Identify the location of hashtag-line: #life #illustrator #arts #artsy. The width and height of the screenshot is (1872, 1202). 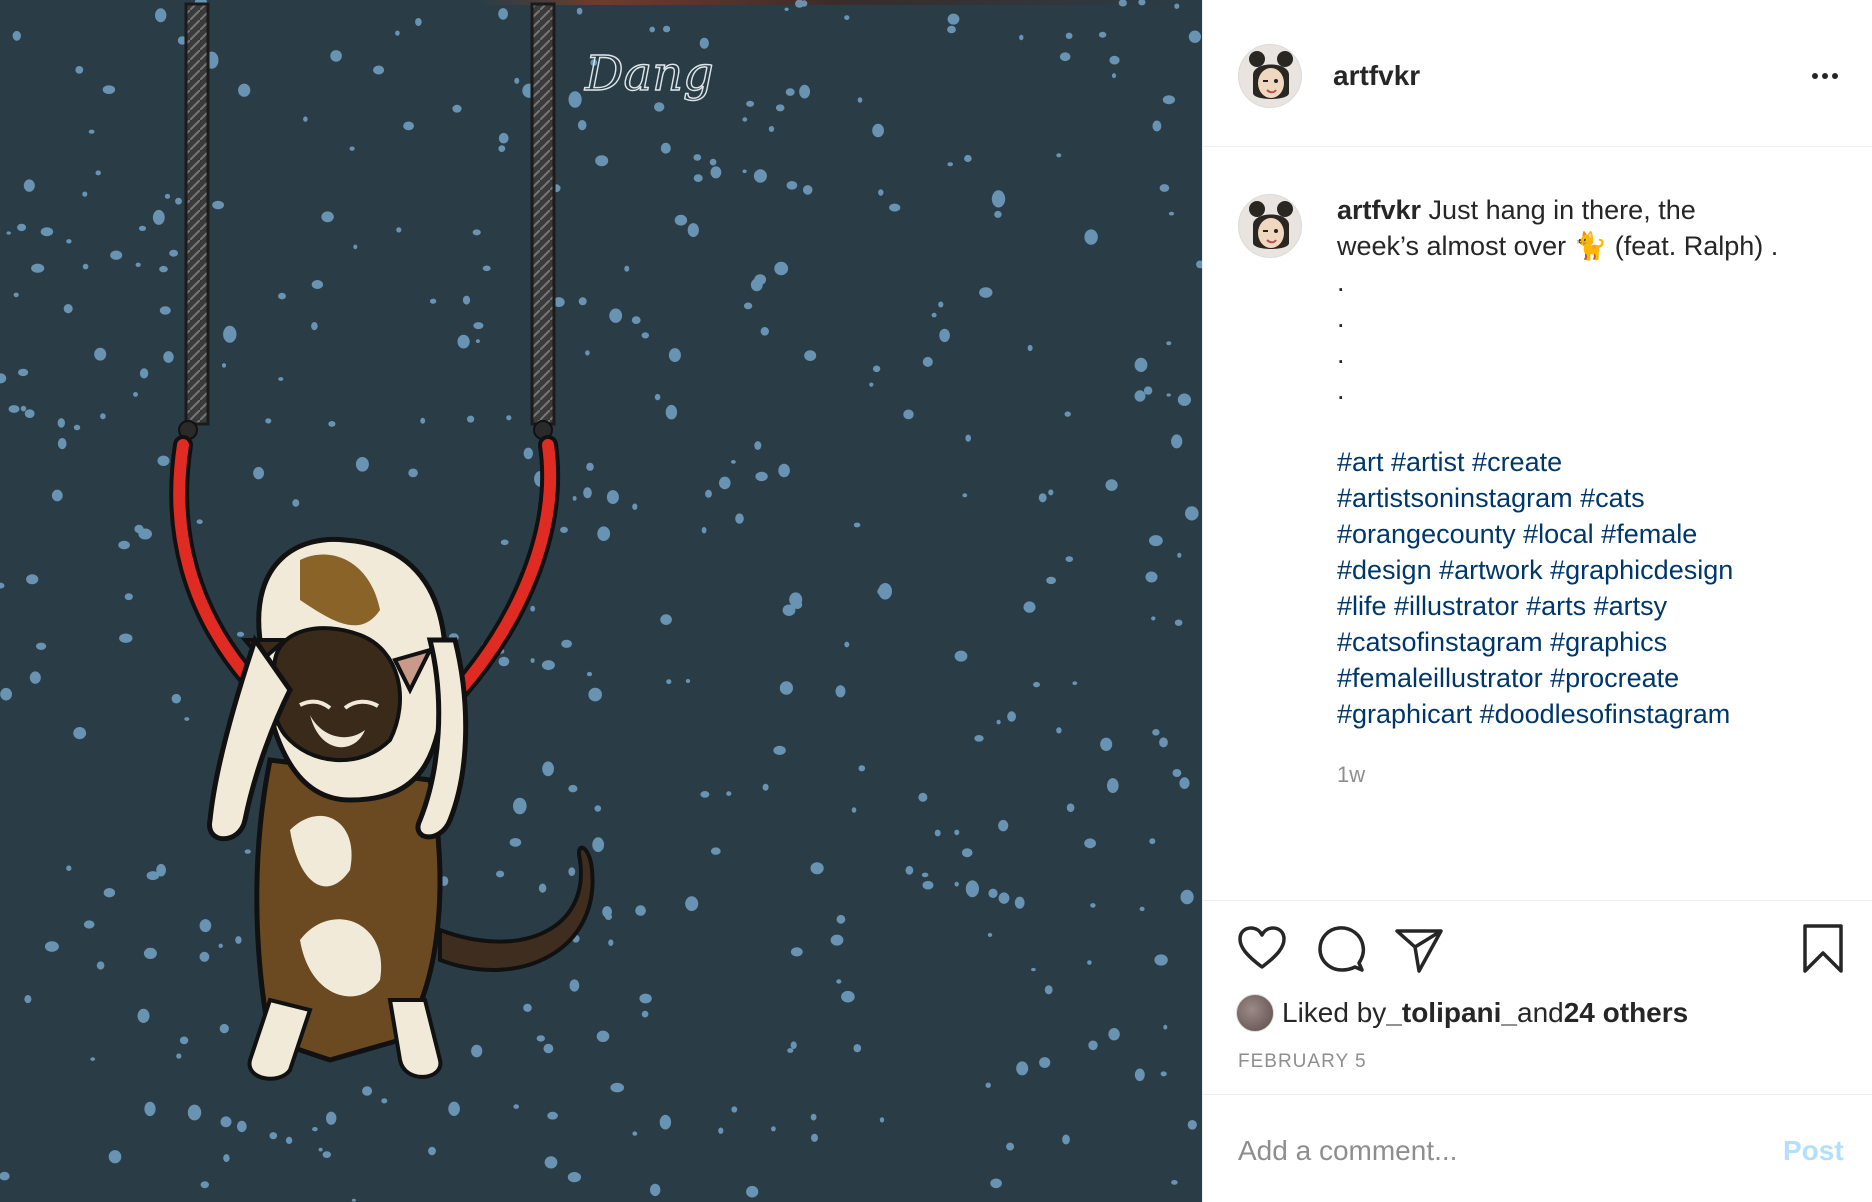
(1587, 606).